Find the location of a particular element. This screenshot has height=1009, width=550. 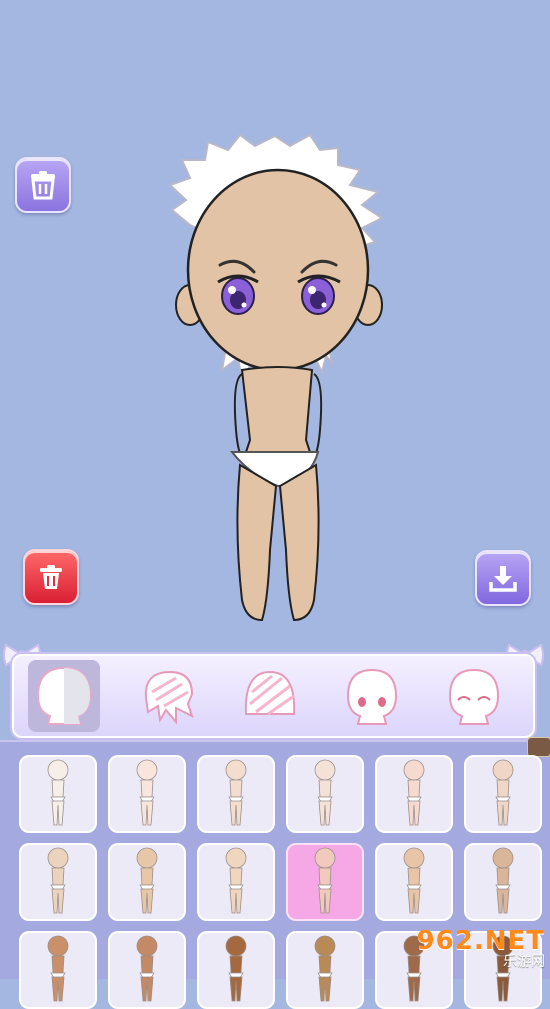

category-tab-bar is located at coordinates (273, 696).